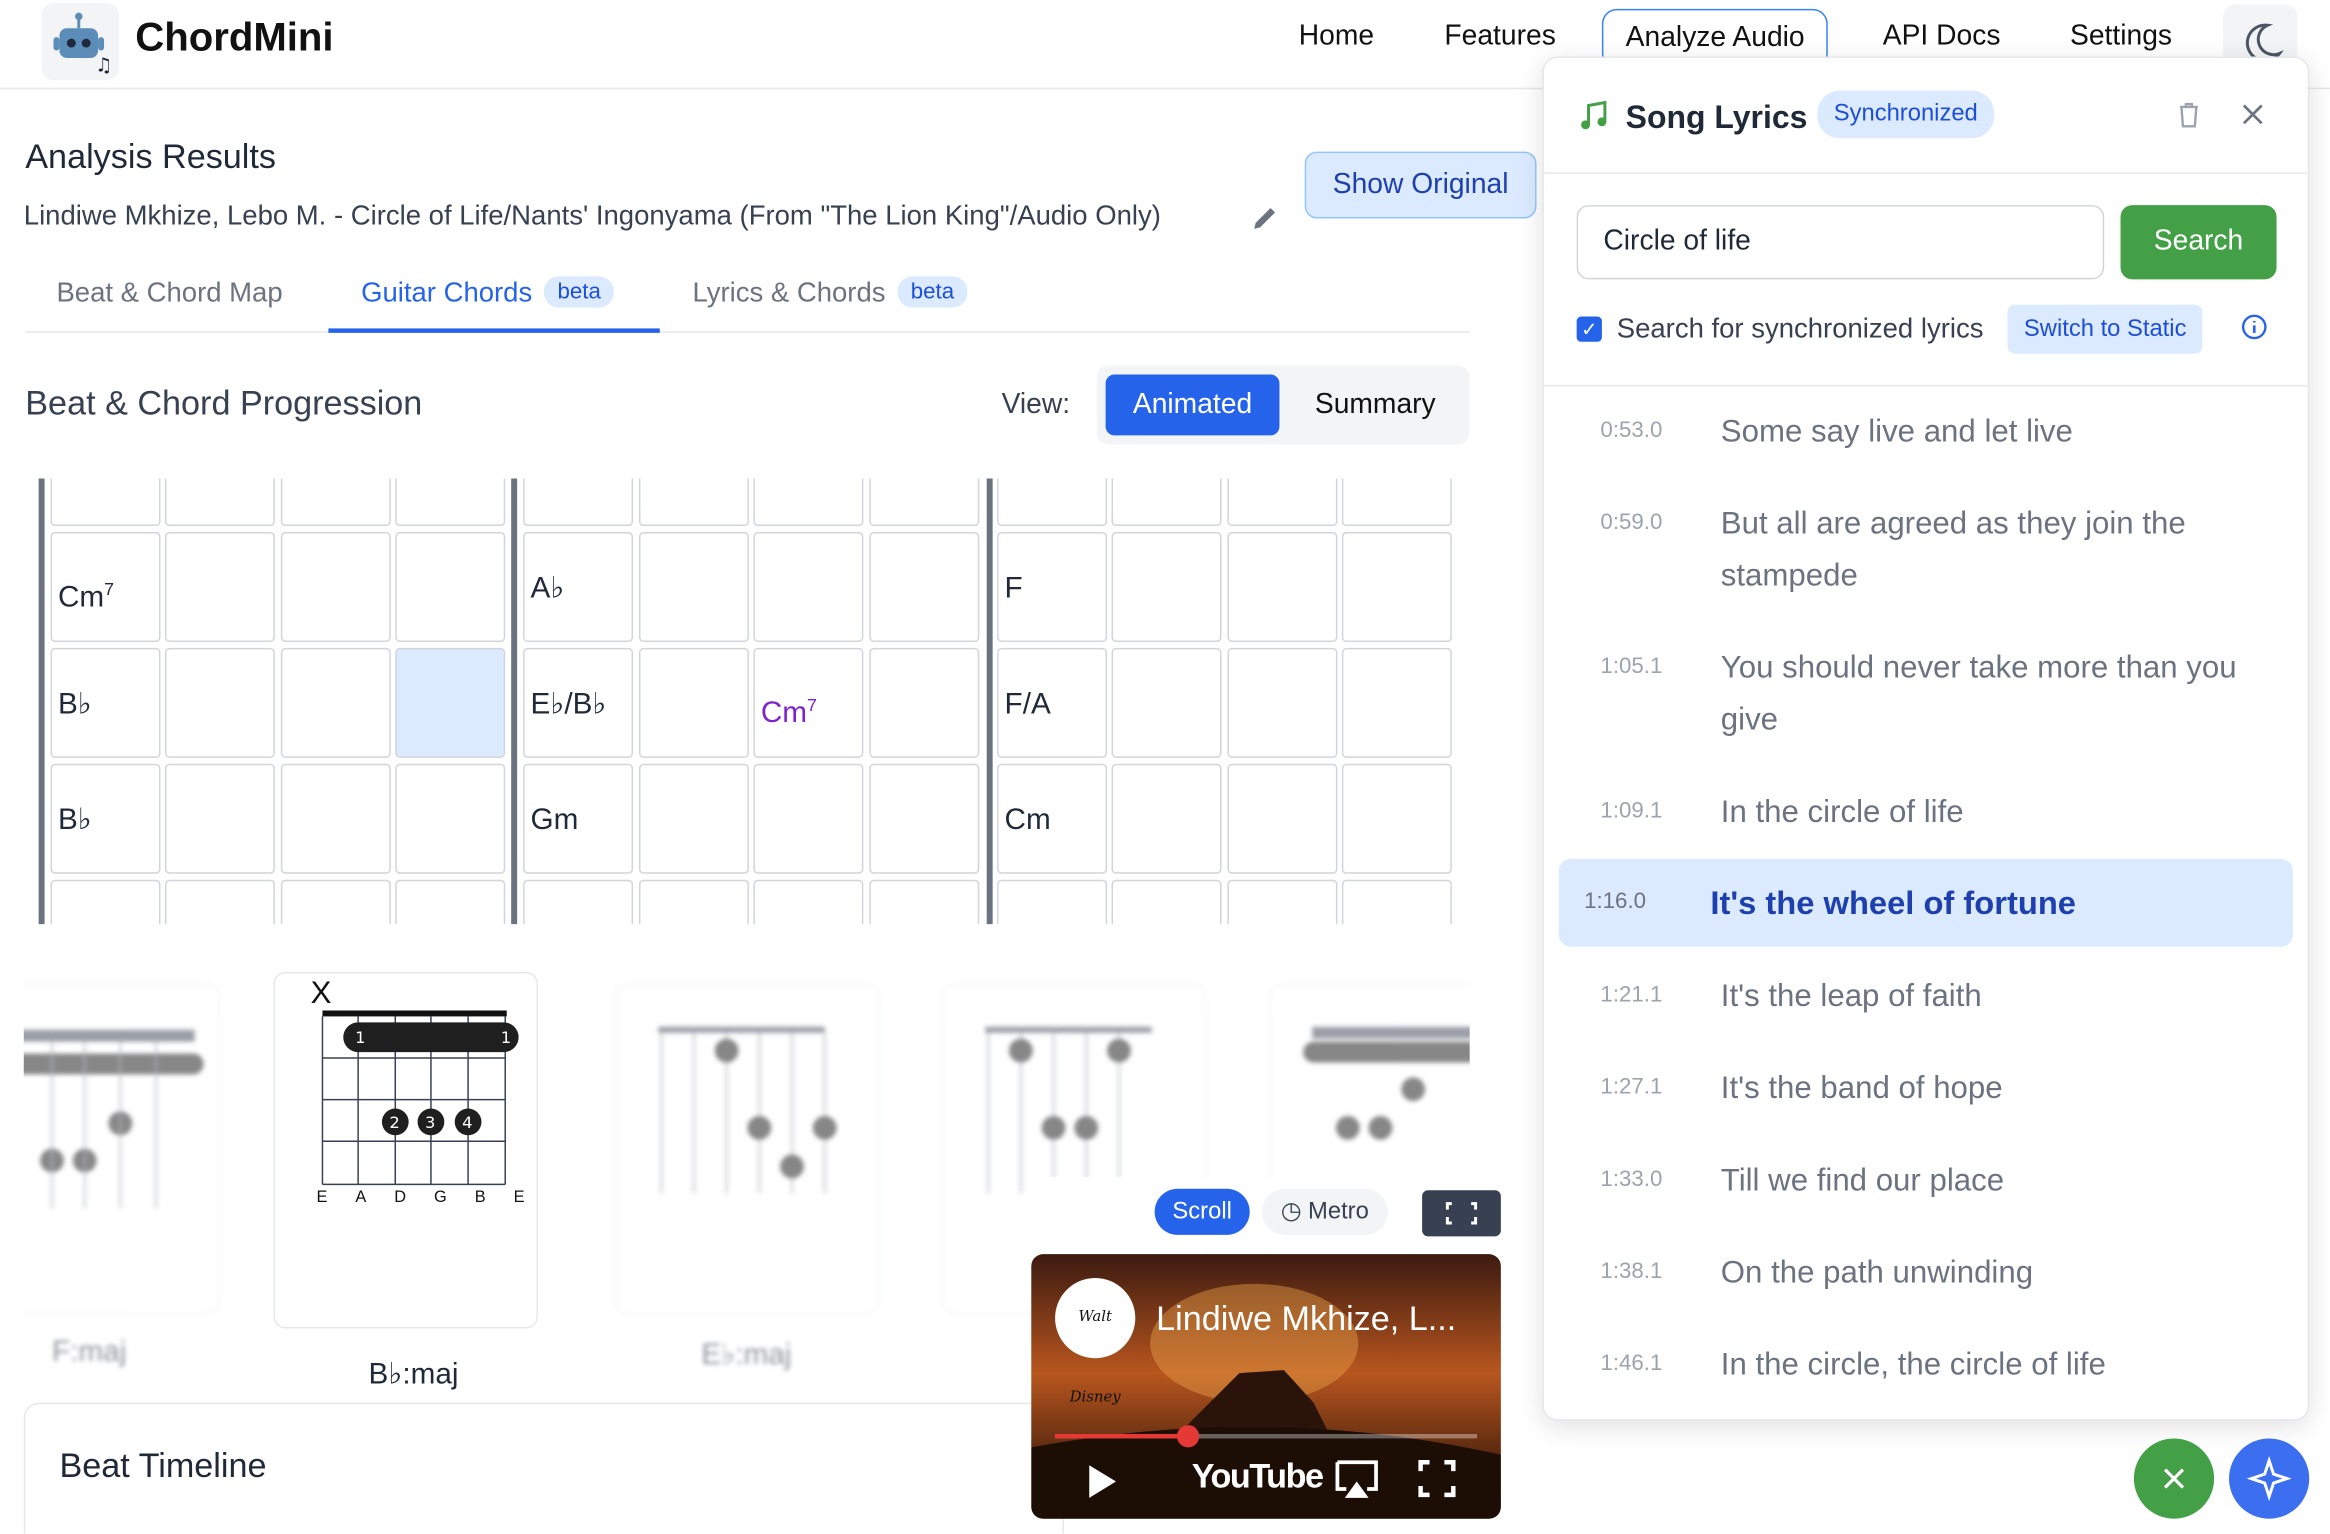  I want to click on current-beat-cell, so click(450, 702).